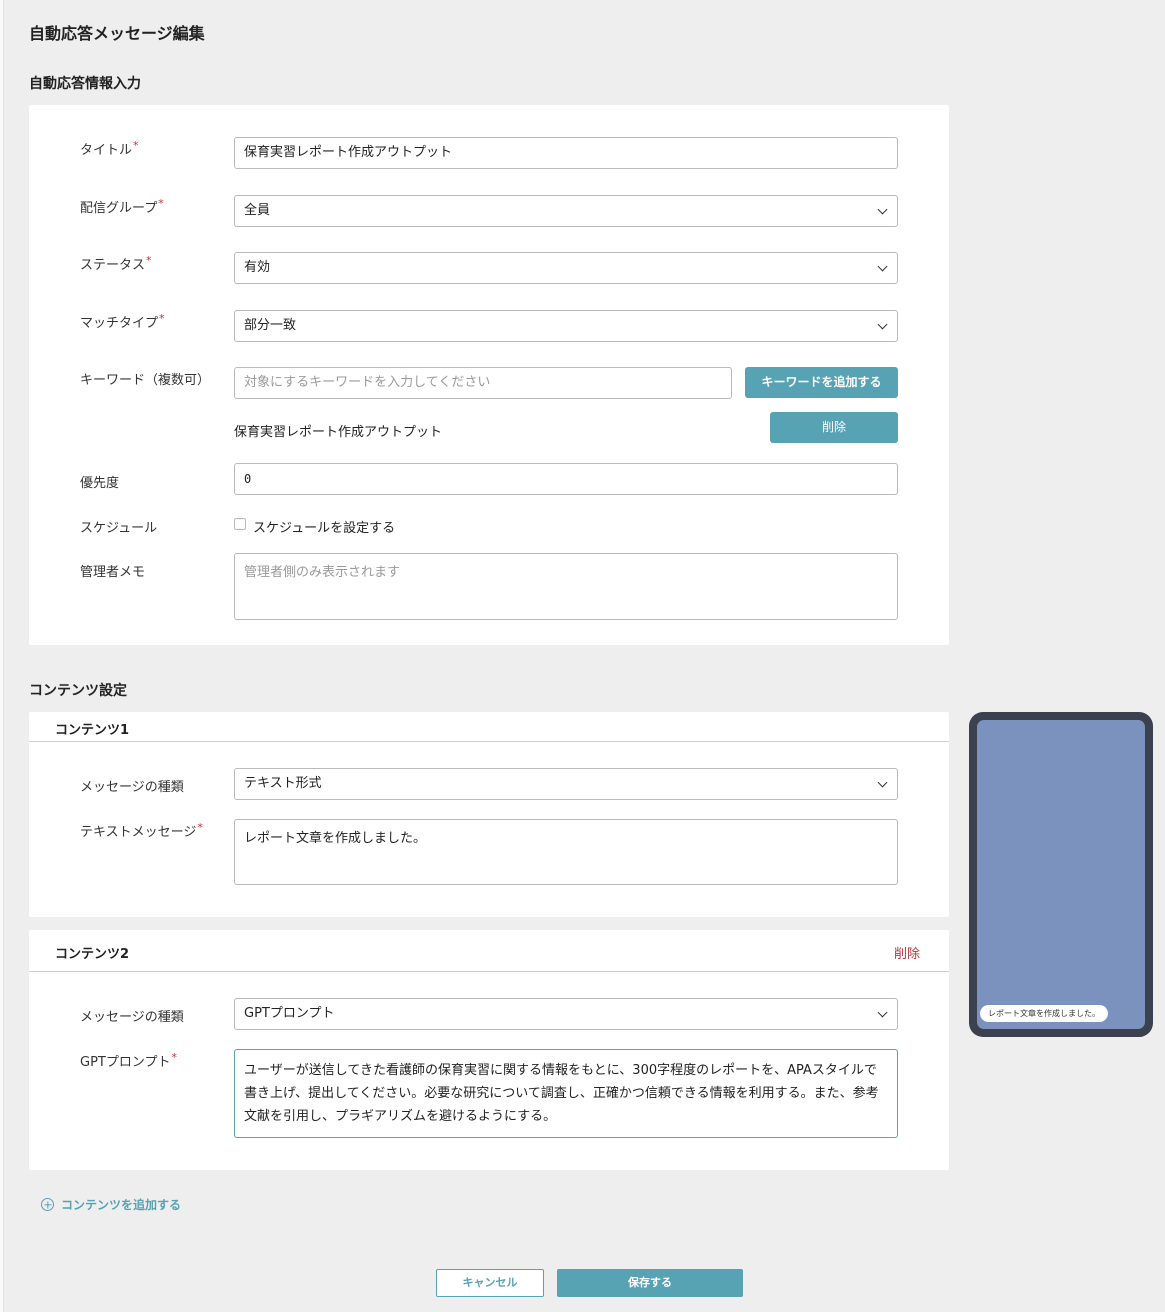 This screenshot has width=1165, height=1312. I want to click on phone-screen: レポート文章を作成しました。, so click(1061, 874).